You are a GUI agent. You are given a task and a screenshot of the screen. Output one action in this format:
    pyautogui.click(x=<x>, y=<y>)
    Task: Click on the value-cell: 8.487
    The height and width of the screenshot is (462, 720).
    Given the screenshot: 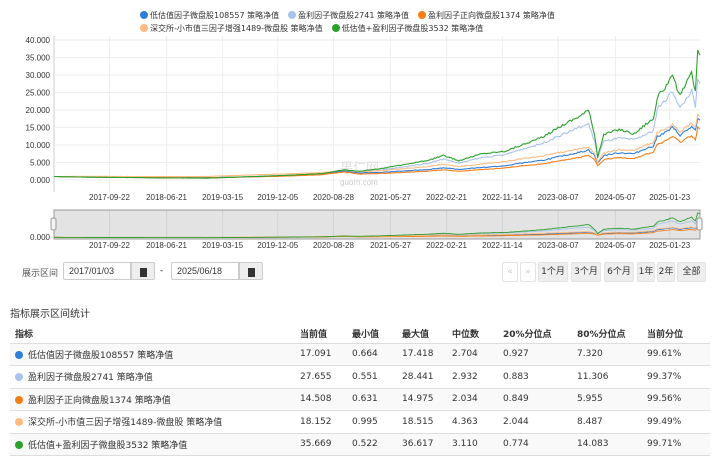 What is the action you would take?
    pyautogui.click(x=607, y=422)
    